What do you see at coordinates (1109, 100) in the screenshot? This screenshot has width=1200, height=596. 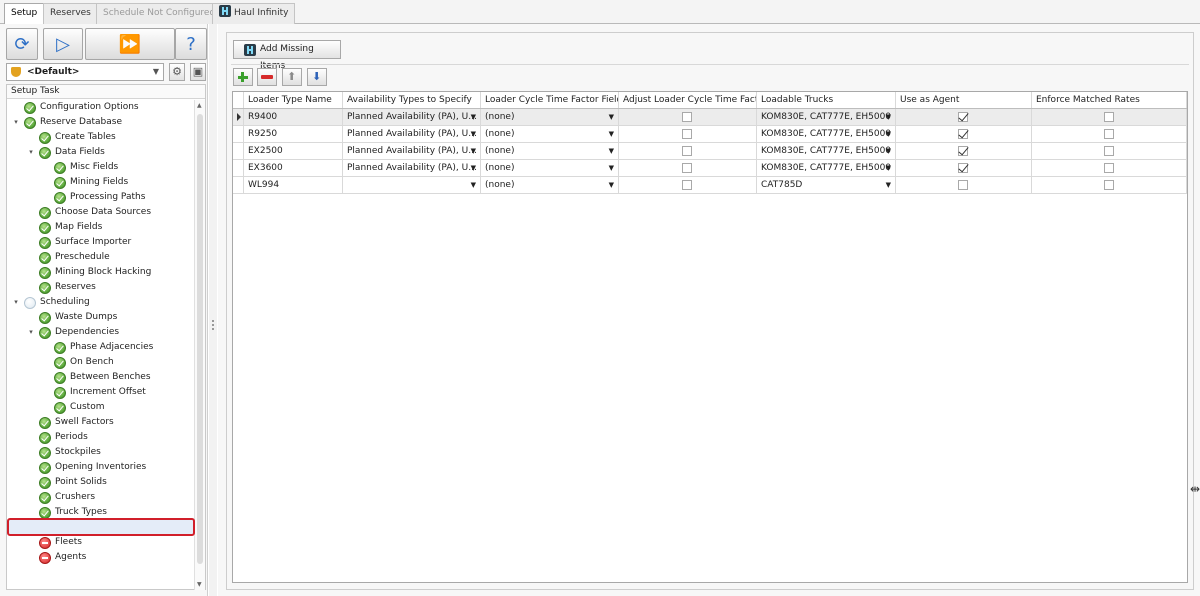 I see `column-header: Enforce Matched Rates` at bounding box center [1109, 100].